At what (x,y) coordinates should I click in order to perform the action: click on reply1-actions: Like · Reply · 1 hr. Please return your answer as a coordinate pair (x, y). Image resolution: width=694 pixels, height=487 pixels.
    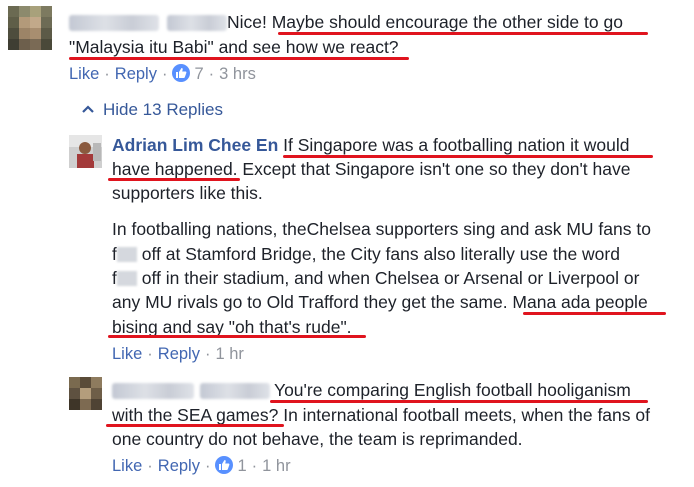
    Looking at the image, I should click on (178, 354).